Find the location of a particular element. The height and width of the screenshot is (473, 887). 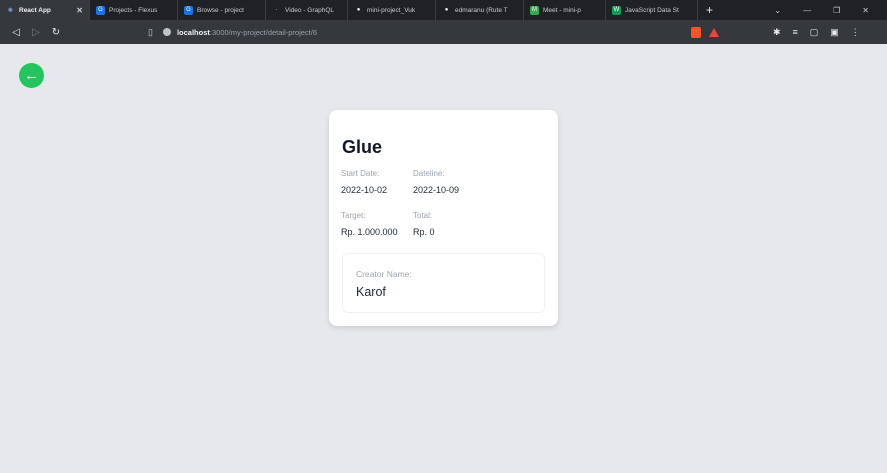

reload-icon: ↻ is located at coordinates (56, 32).